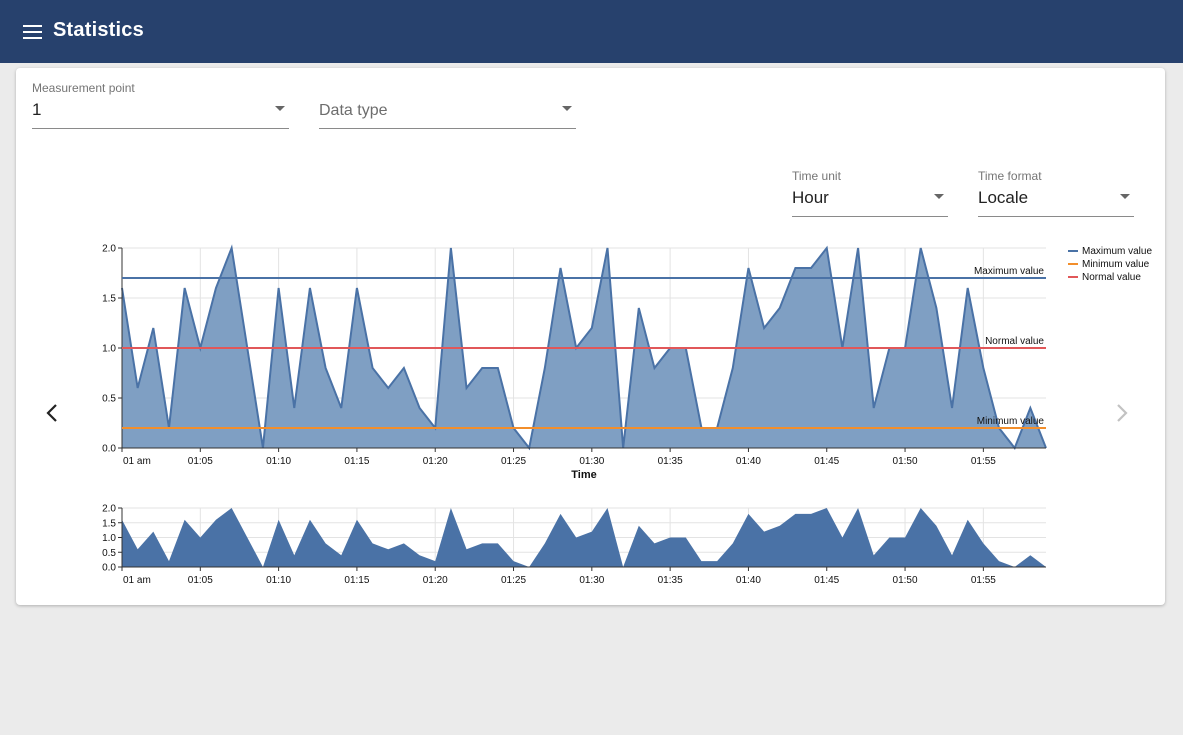  What do you see at coordinates (52, 413) in the screenshot?
I see `chevron-left-icon` at bounding box center [52, 413].